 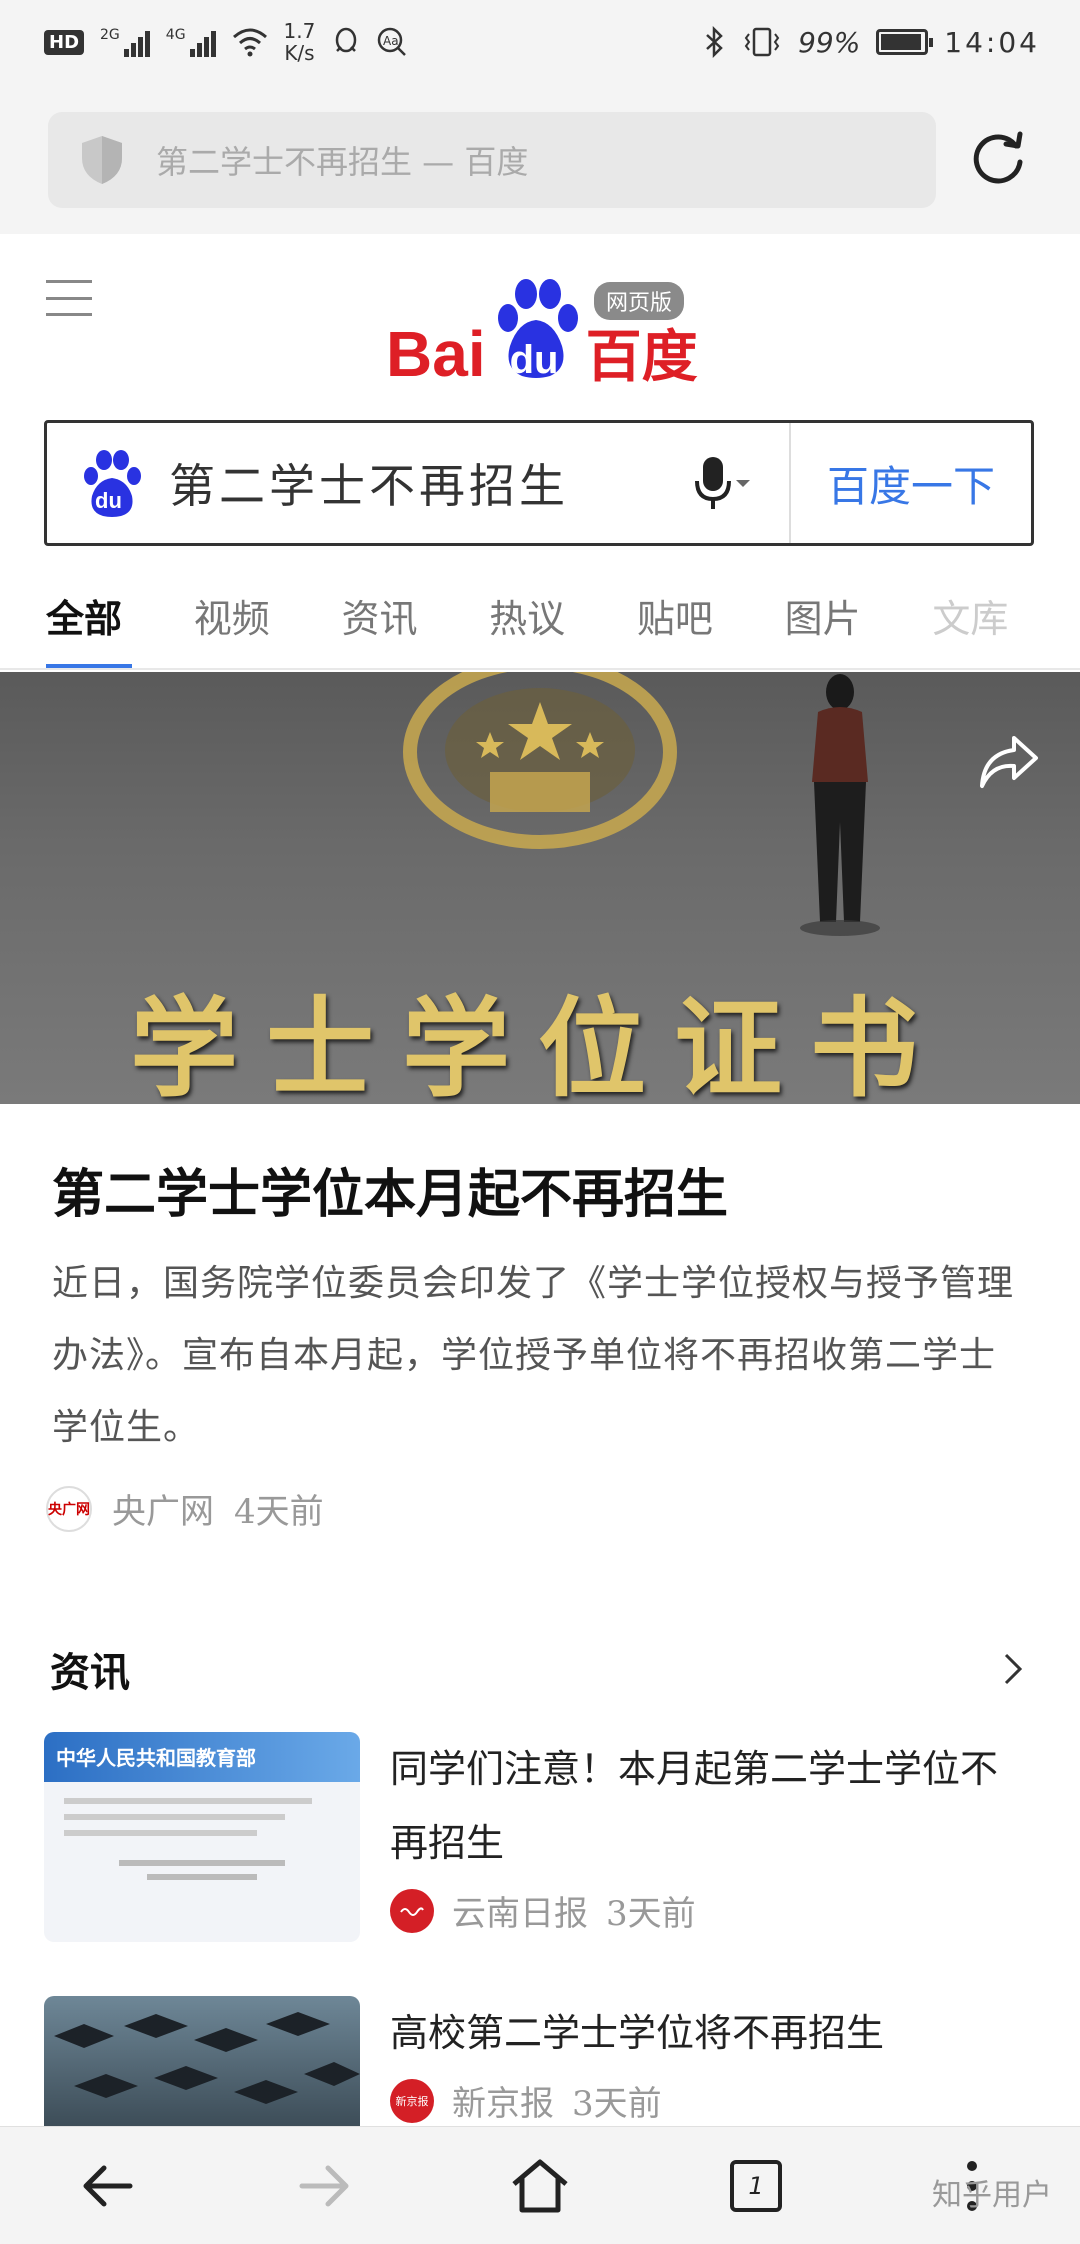 I want to click on tab-count: 1, so click(x=756, y=2185).